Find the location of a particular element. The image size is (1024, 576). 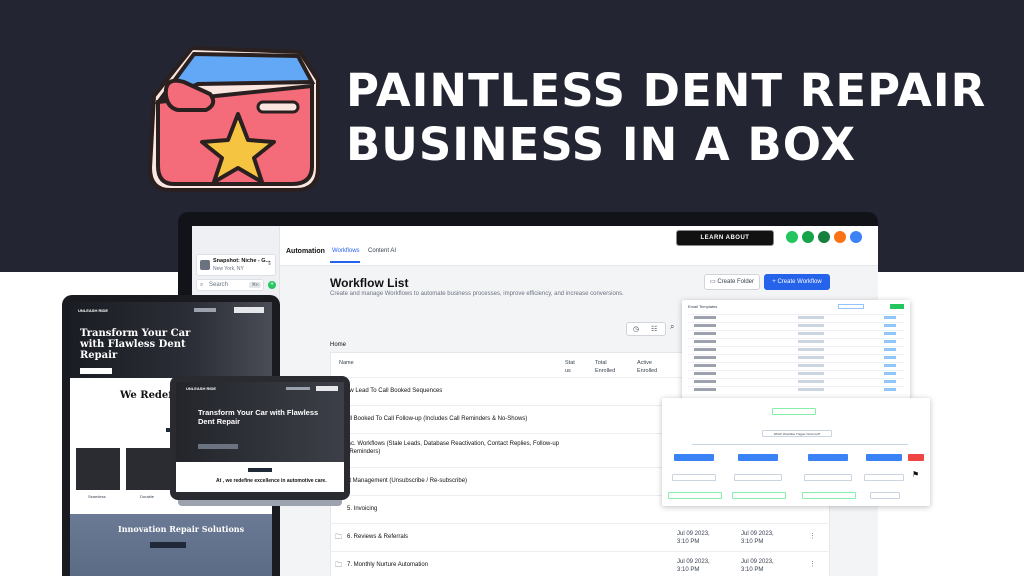

header-status: Stat us is located at coordinates (570, 367).